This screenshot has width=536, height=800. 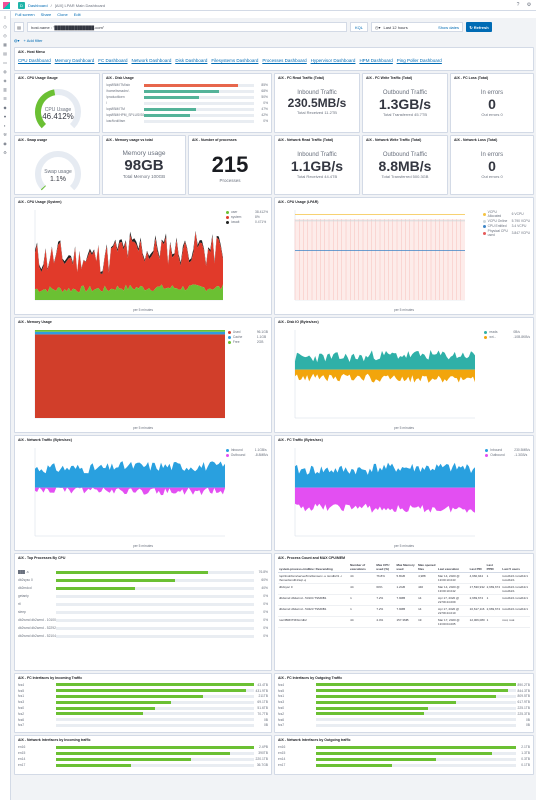 What do you see at coordinates (507, 450) in the screenshot?
I see `legend-item: Inbound 230.5MB/s` at bounding box center [507, 450].